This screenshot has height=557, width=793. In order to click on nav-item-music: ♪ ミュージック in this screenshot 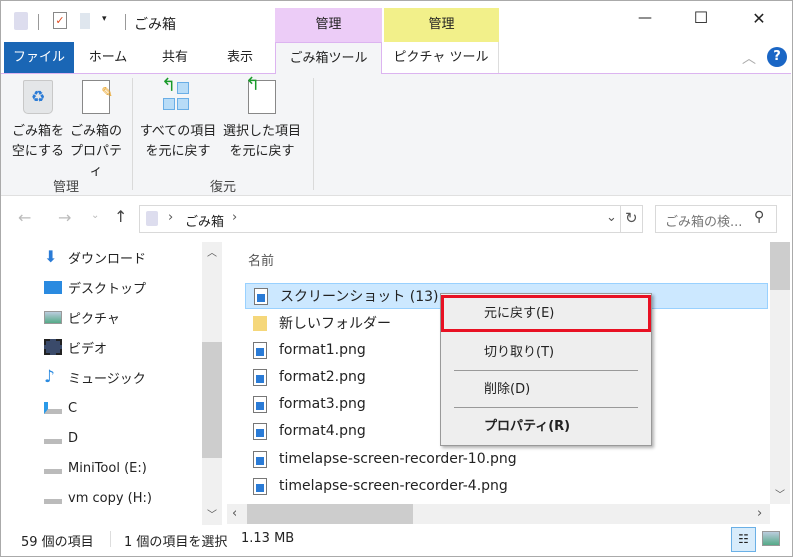, I will do `click(95, 377)`.